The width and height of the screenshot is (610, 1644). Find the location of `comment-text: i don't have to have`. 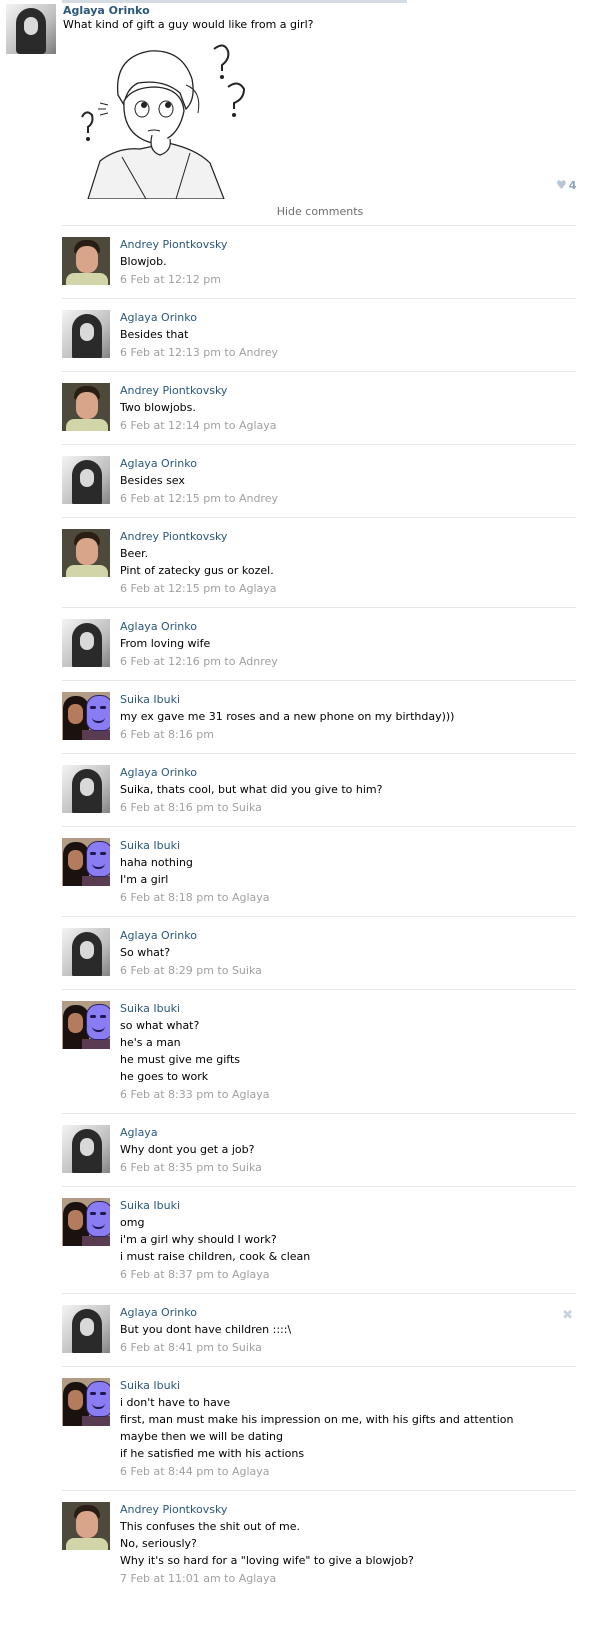

comment-text: i don't have to have is located at coordinates (175, 1402).